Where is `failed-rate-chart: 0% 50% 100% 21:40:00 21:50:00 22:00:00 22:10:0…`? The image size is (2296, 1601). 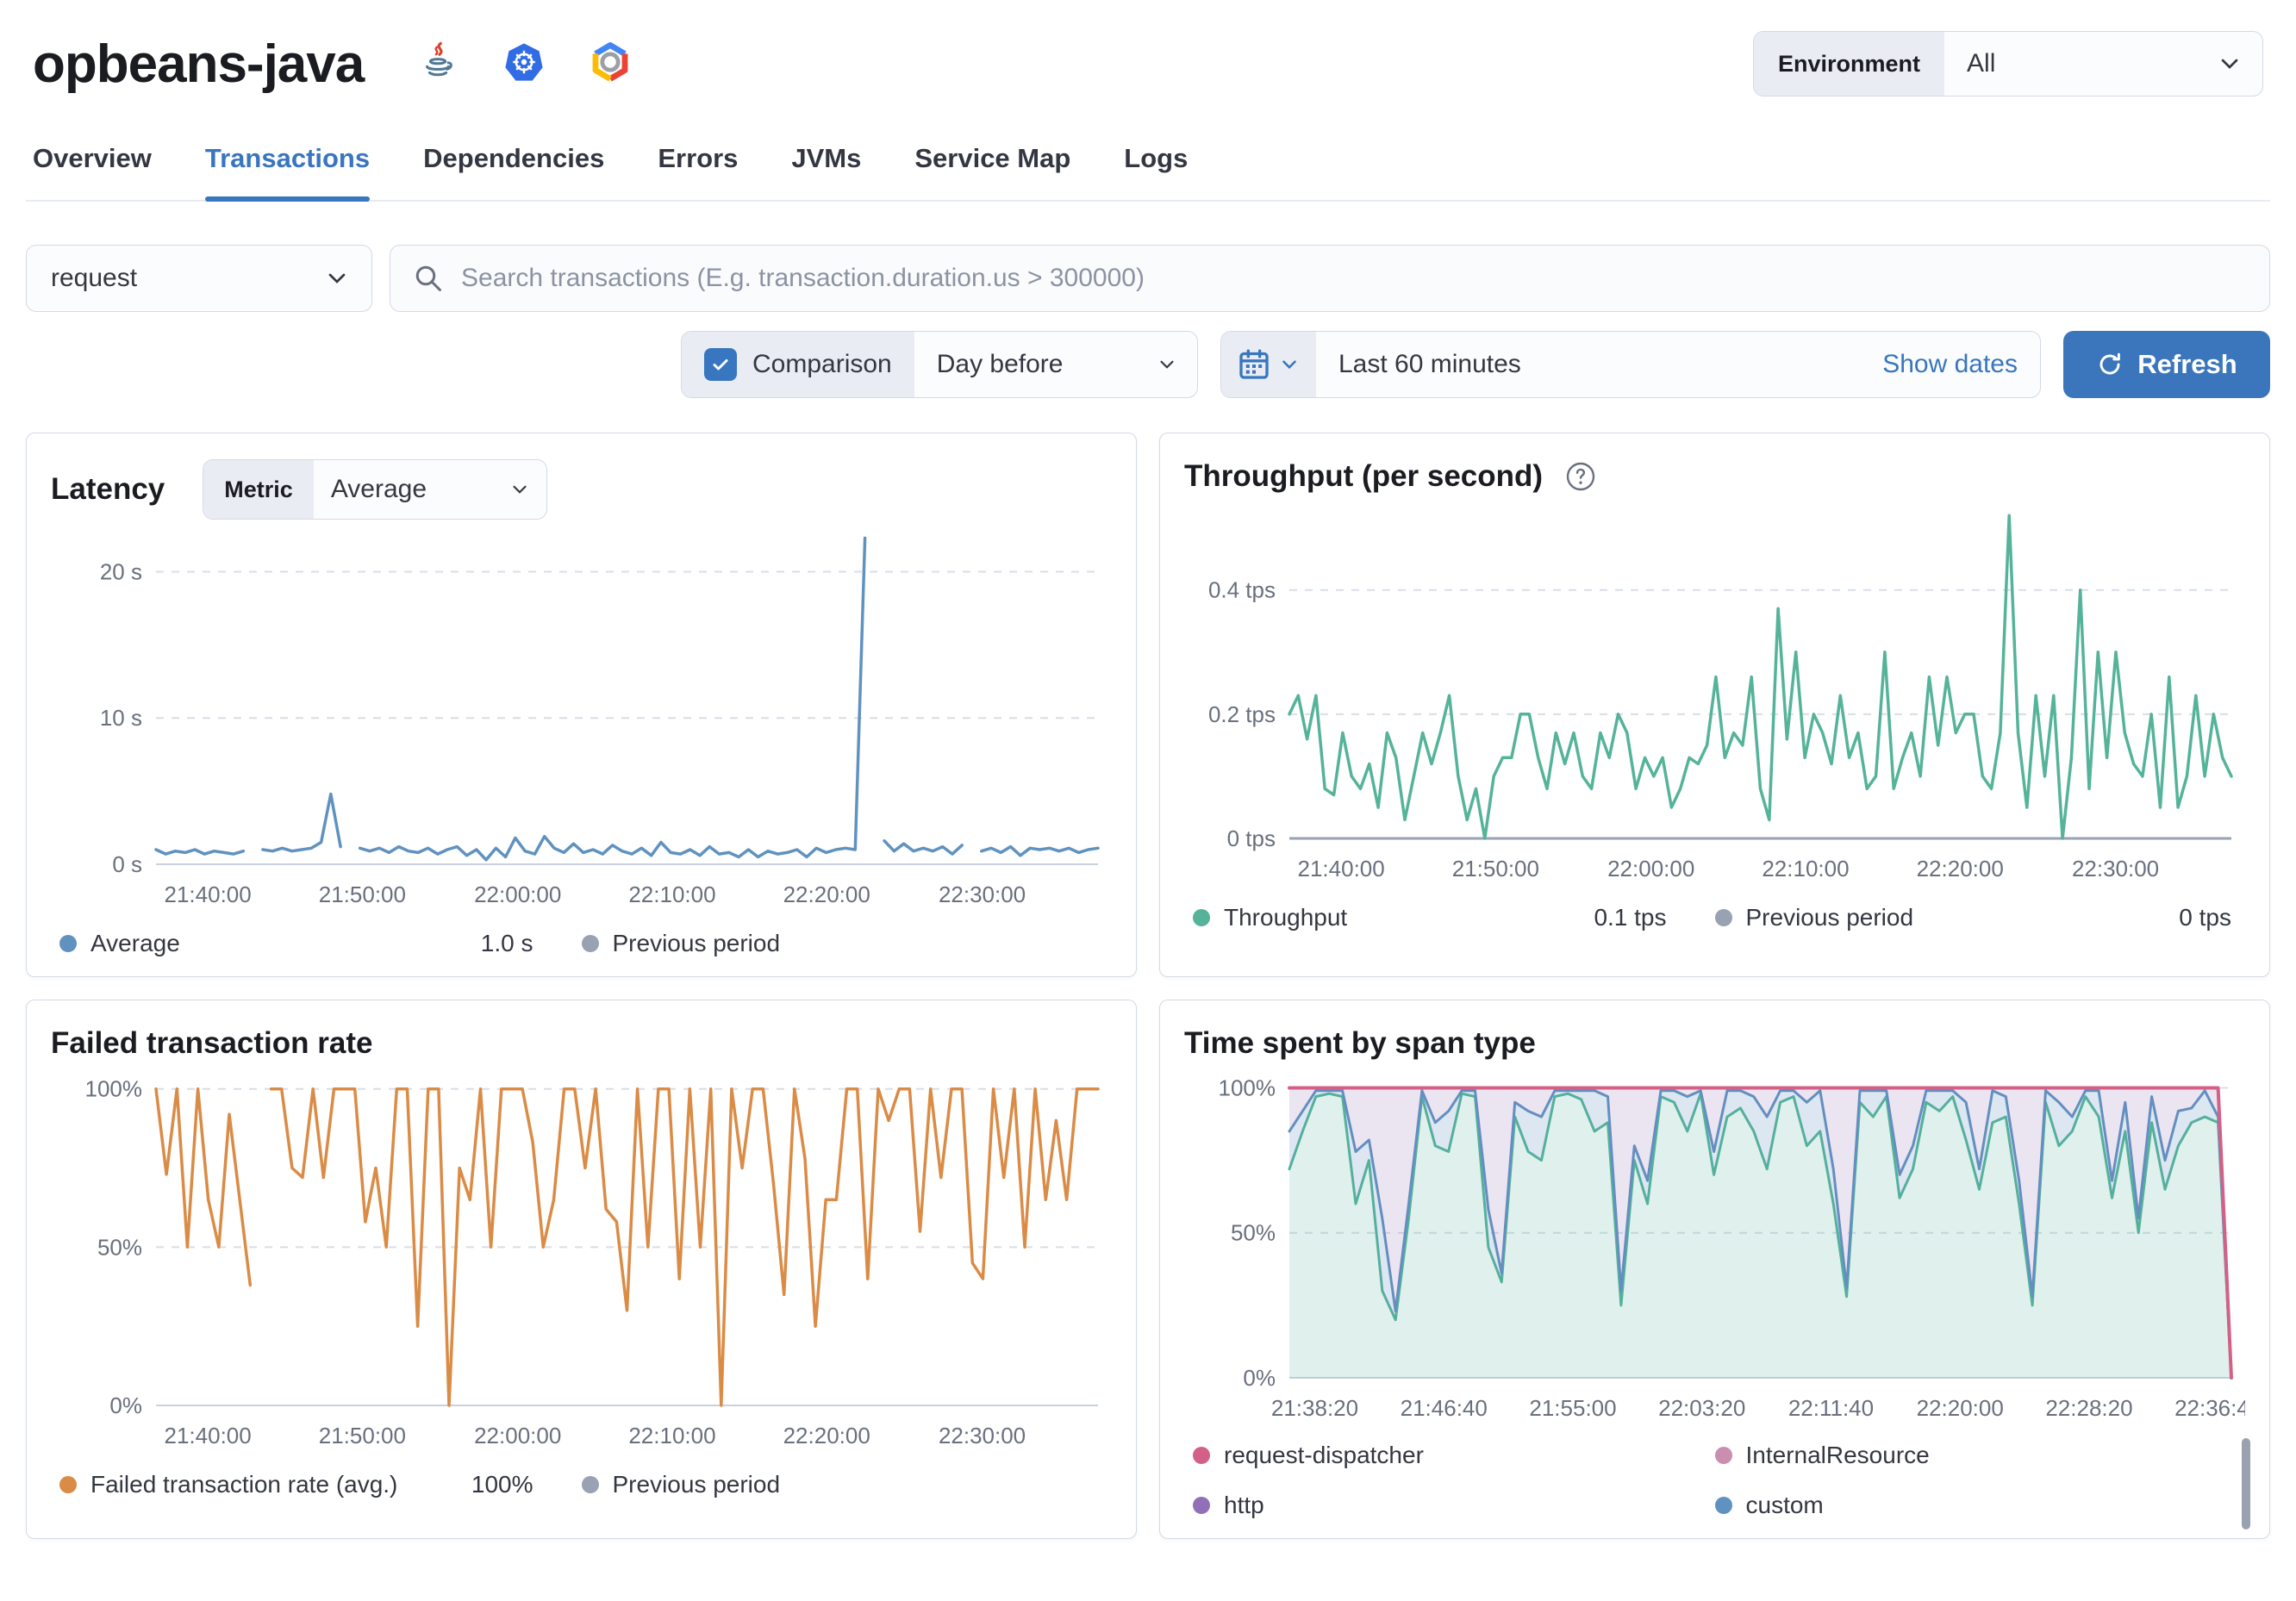
failed-rate-chart: 0% 50% 100% 21:40:00 21:50:00 22:00:00 22:10:0… is located at coordinates (581, 1260).